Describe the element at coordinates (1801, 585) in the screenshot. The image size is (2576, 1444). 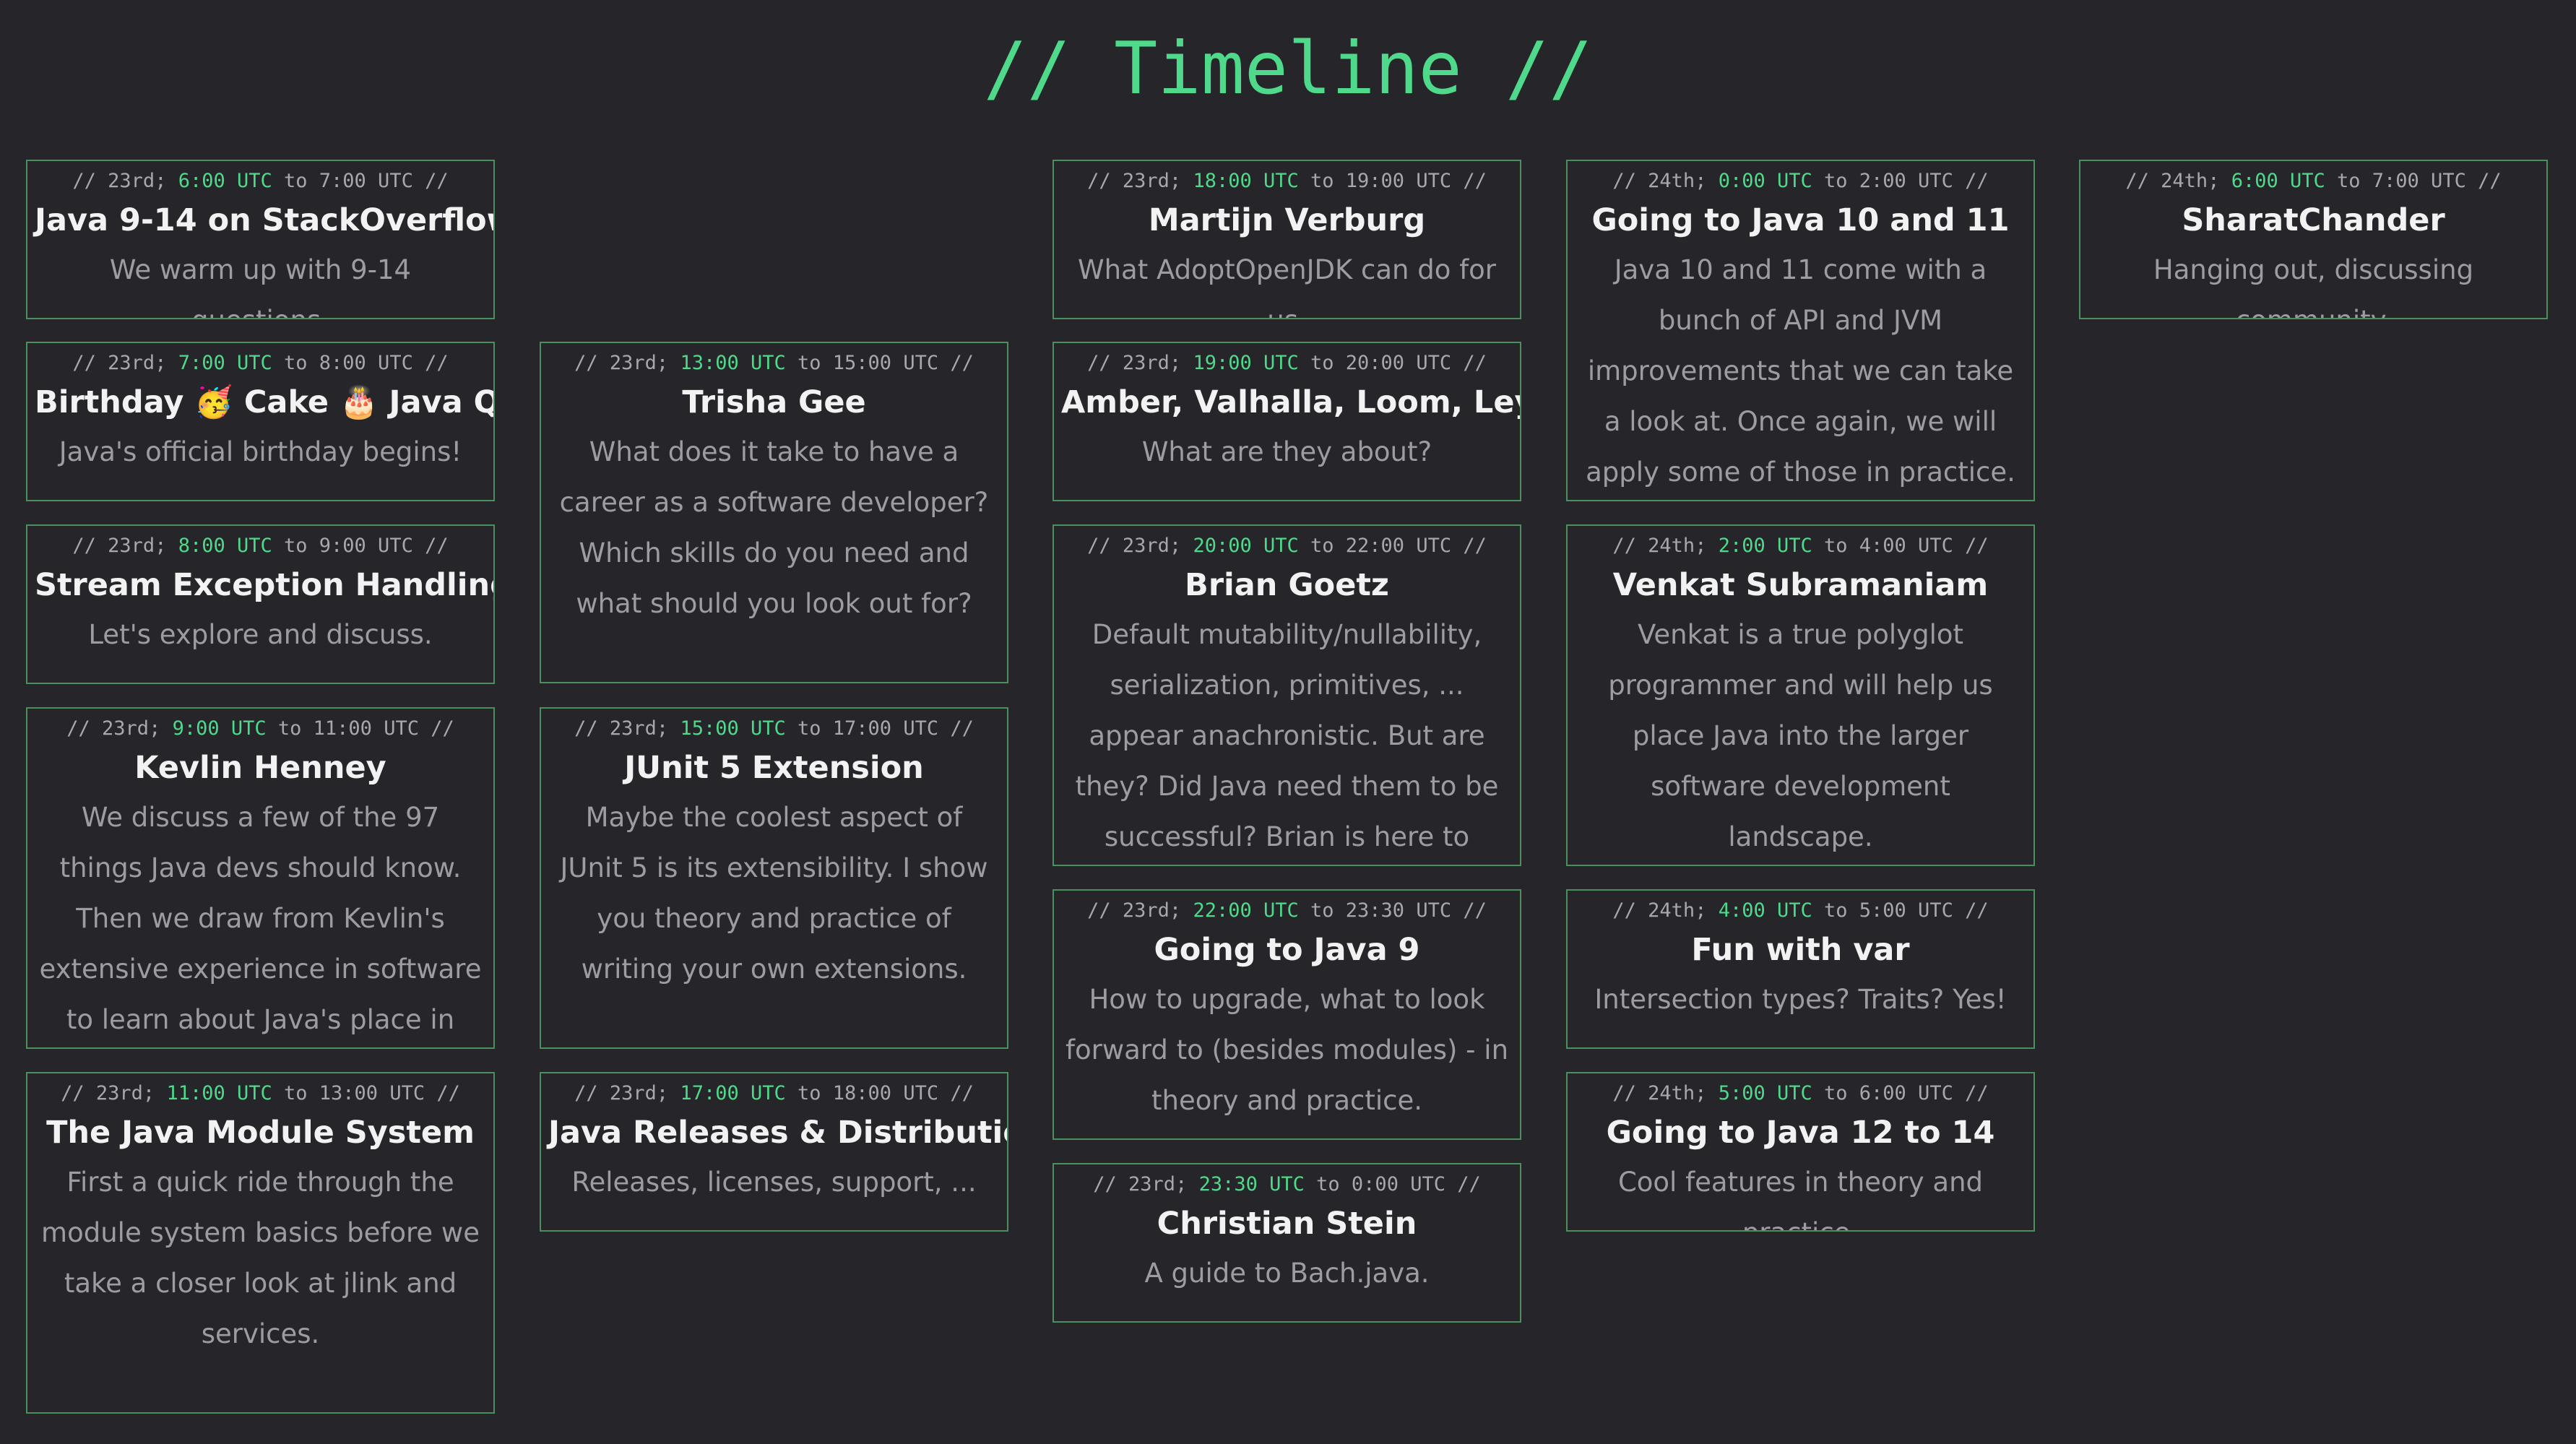
I see `card-title: Venkat Subramaniam` at that location.